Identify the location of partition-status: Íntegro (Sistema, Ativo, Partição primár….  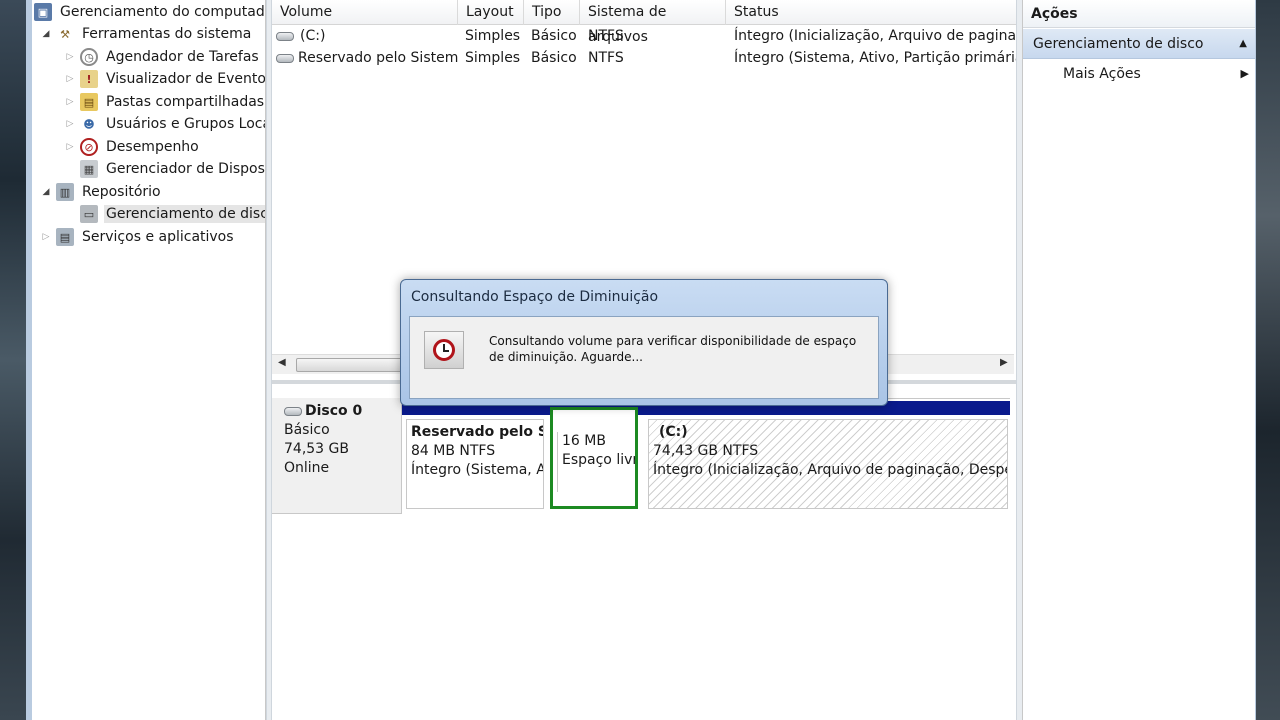
(477, 470).